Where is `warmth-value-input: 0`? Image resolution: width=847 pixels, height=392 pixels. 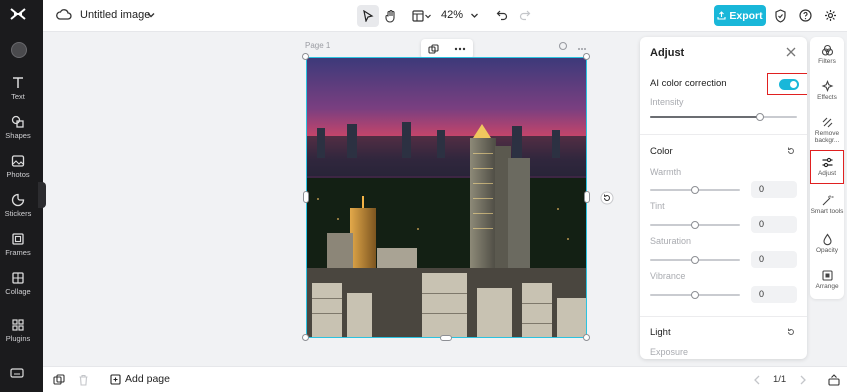 warmth-value-input: 0 is located at coordinates (774, 189).